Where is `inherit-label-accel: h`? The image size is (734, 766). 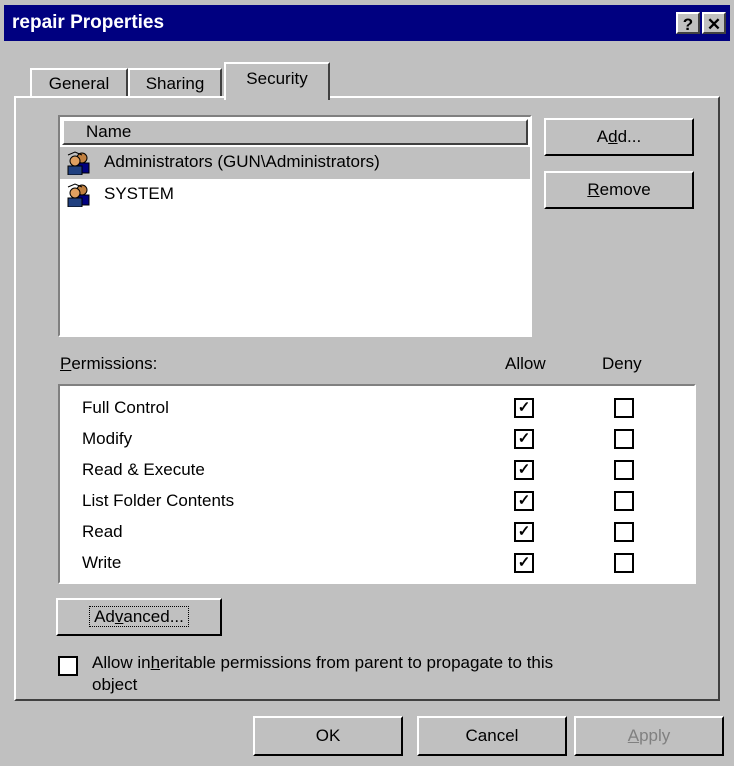
inherit-label-accel: h is located at coordinates (155, 662).